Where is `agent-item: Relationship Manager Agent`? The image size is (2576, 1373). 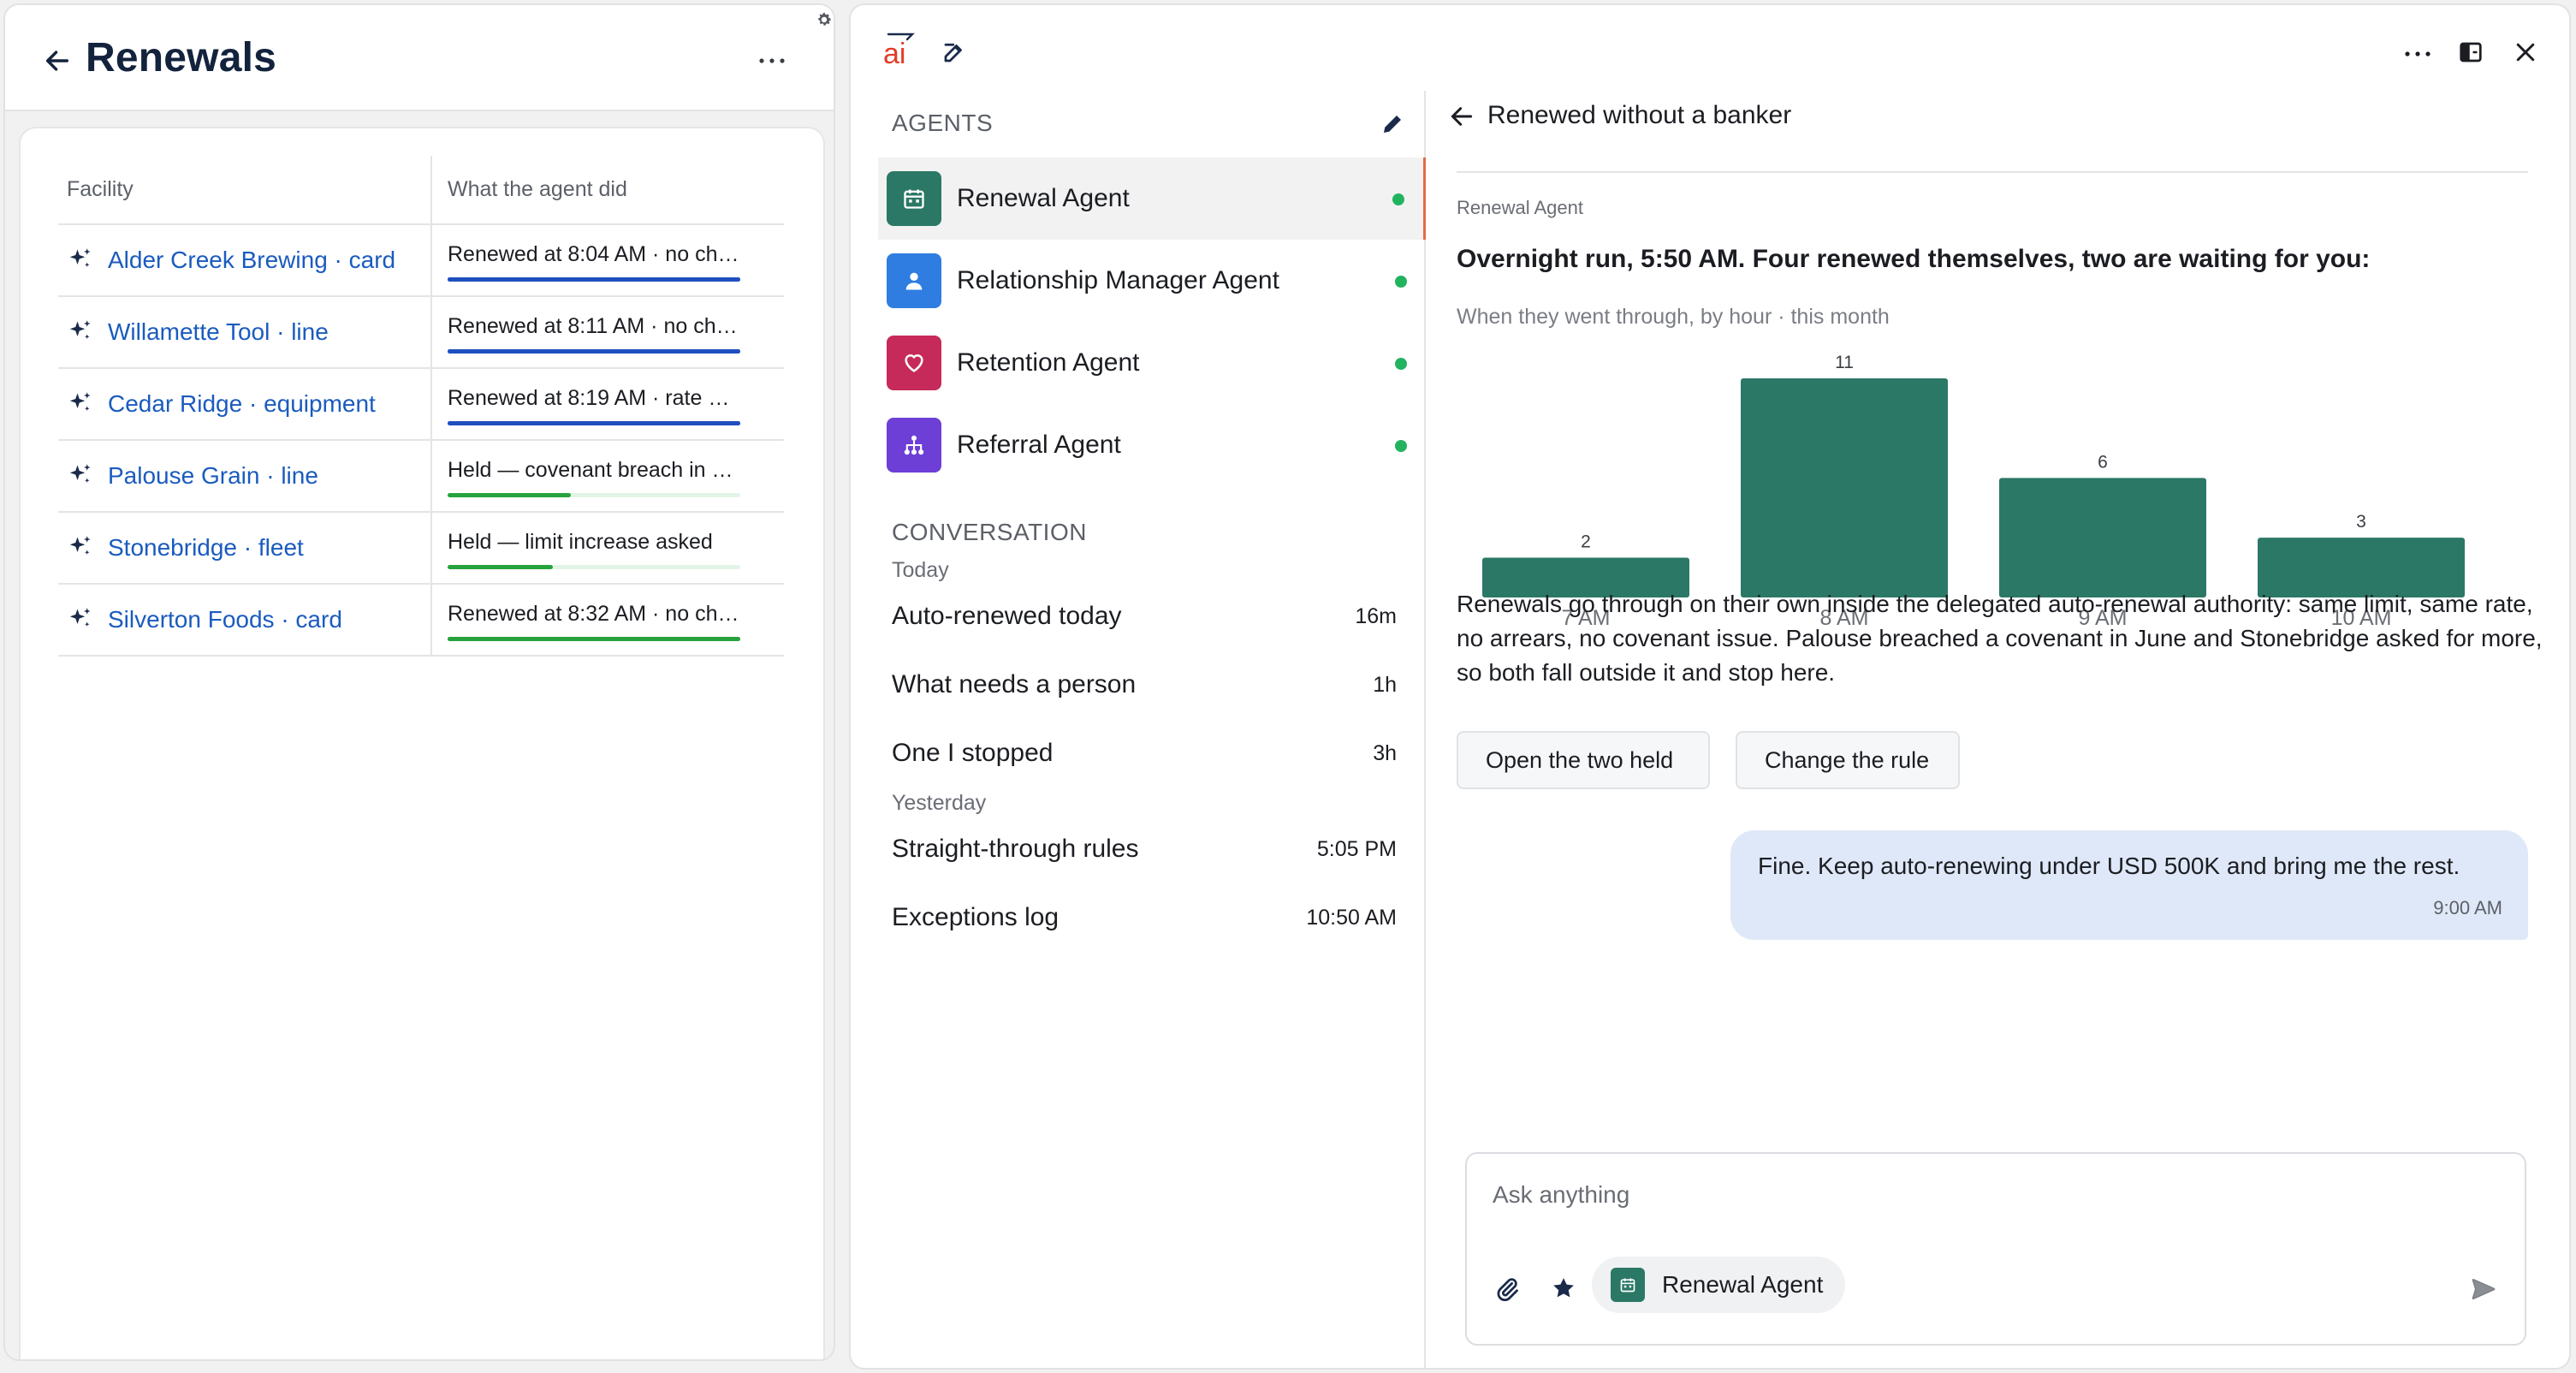 agent-item: Relationship Manager Agent is located at coordinates (1152, 281).